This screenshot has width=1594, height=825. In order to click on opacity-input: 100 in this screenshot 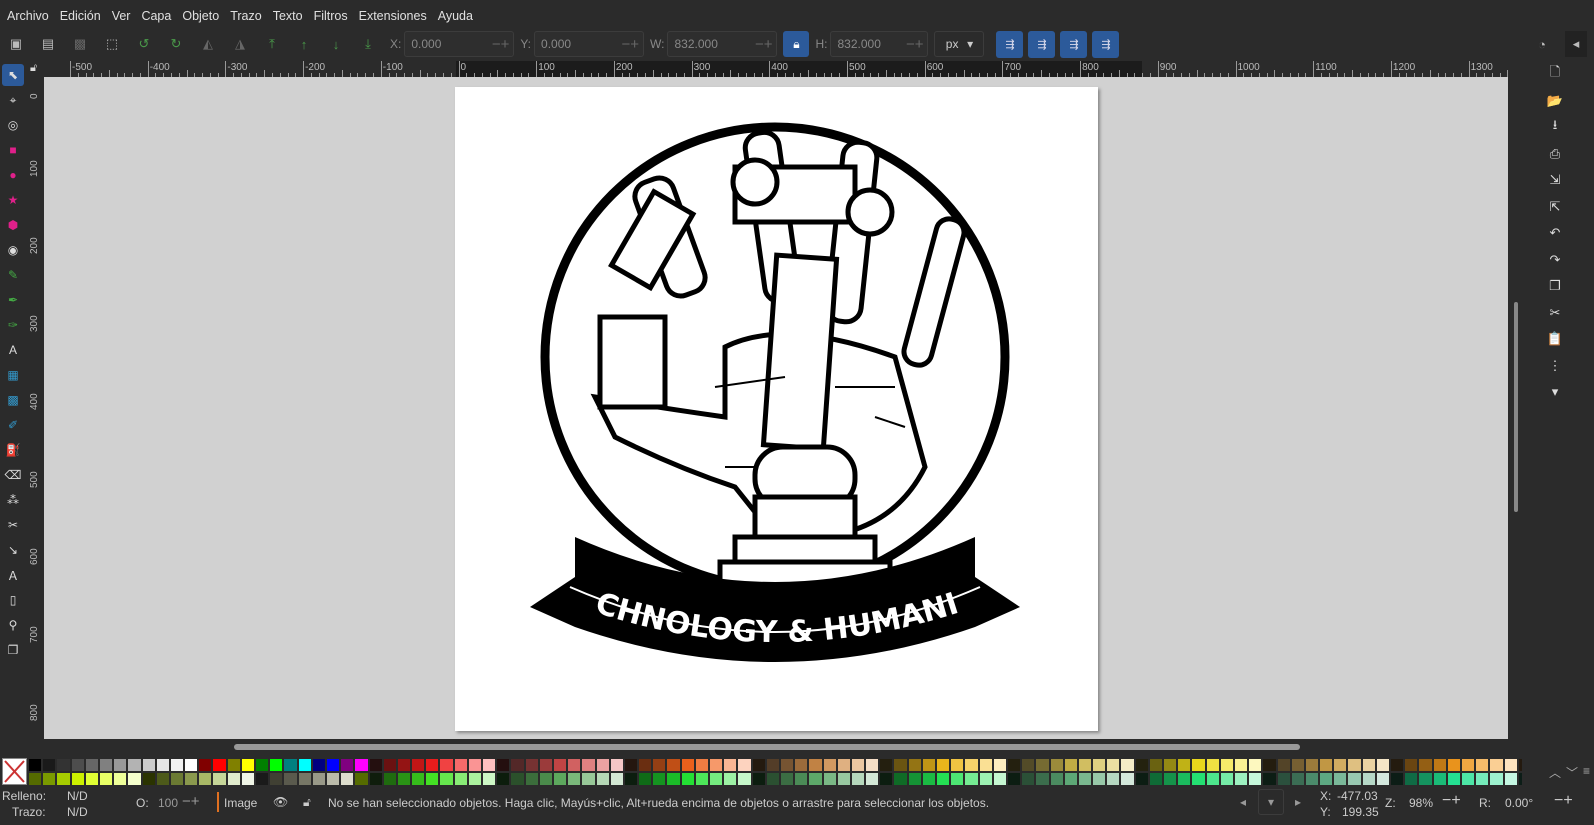, I will do `click(168, 803)`.